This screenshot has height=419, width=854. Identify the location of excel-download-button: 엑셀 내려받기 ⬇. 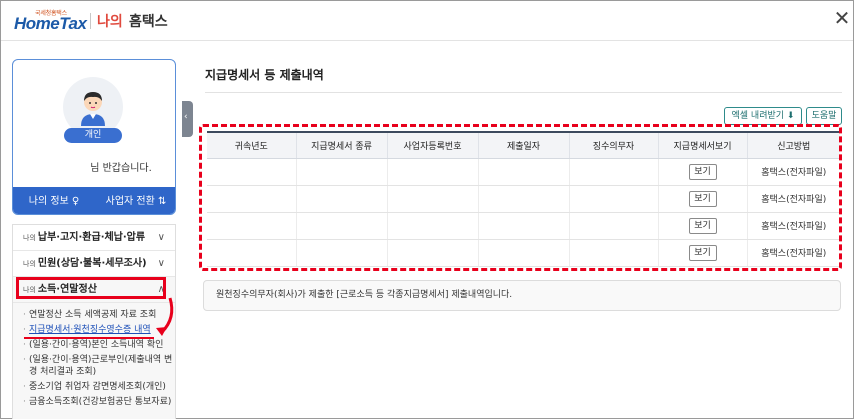
(763, 116).